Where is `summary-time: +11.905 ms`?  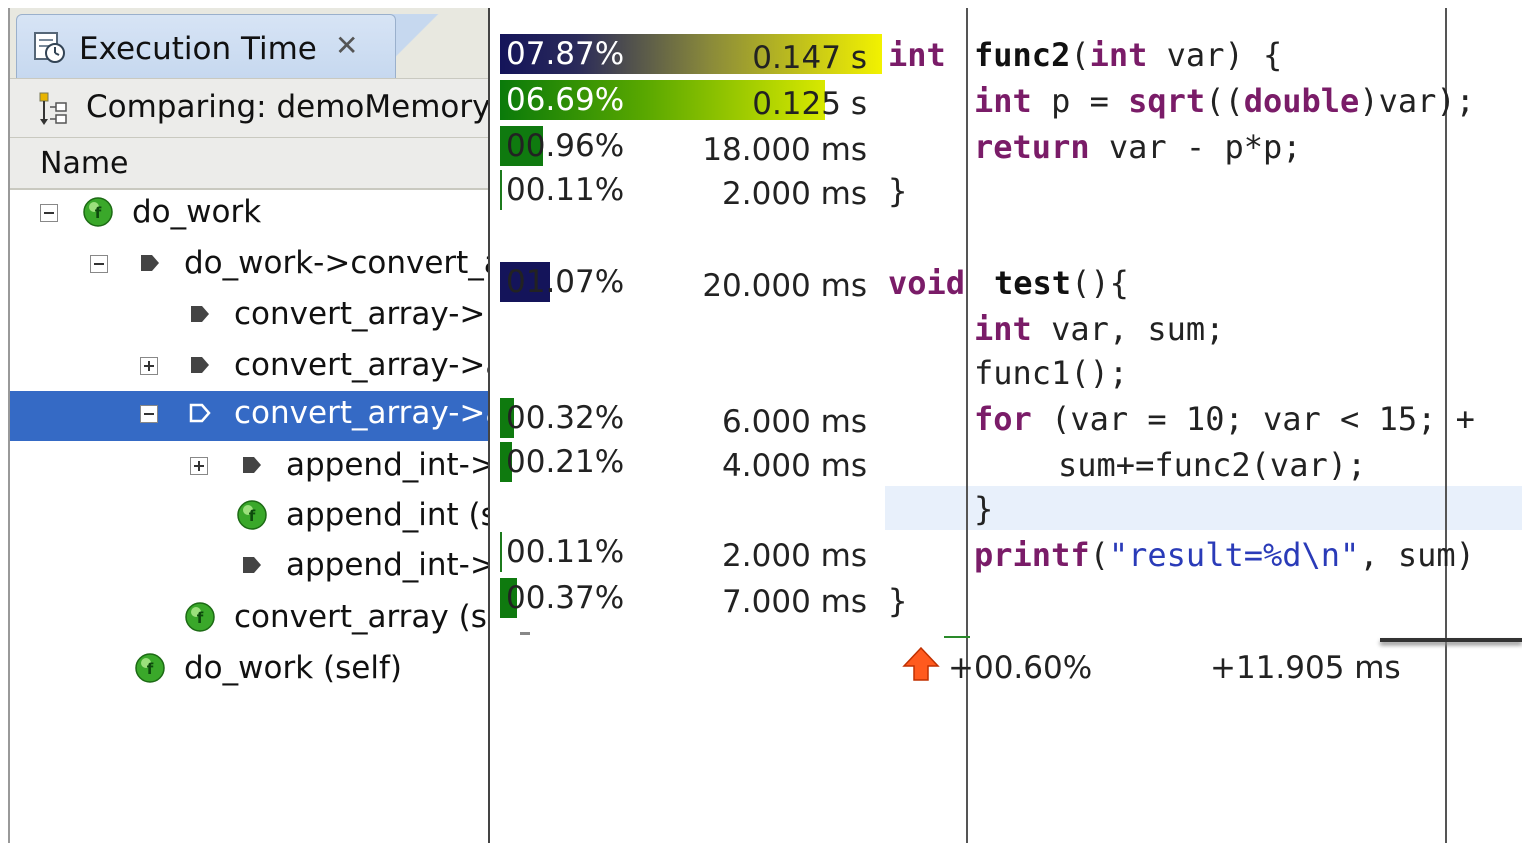 summary-time: +11.905 ms is located at coordinates (1305, 668).